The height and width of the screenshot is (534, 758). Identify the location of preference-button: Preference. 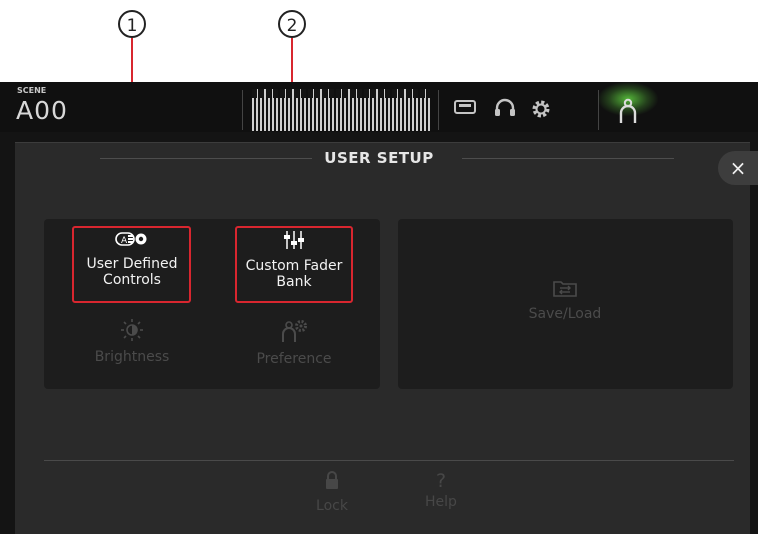
(294, 343).